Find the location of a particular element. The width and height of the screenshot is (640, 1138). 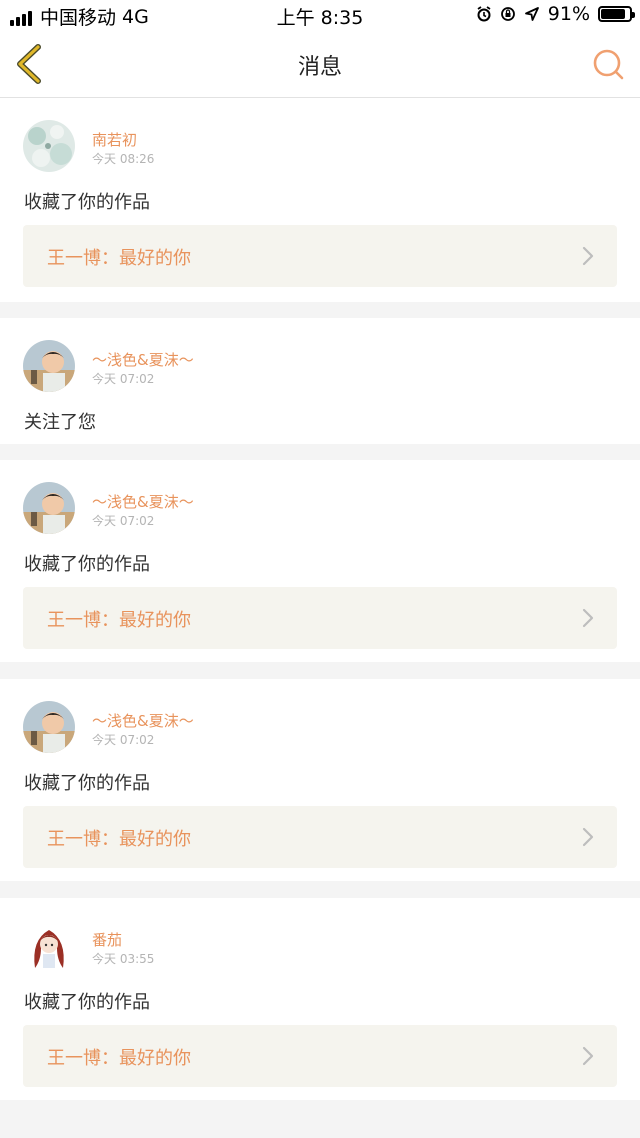

page-title: 消息 is located at coordinates (319, 67).